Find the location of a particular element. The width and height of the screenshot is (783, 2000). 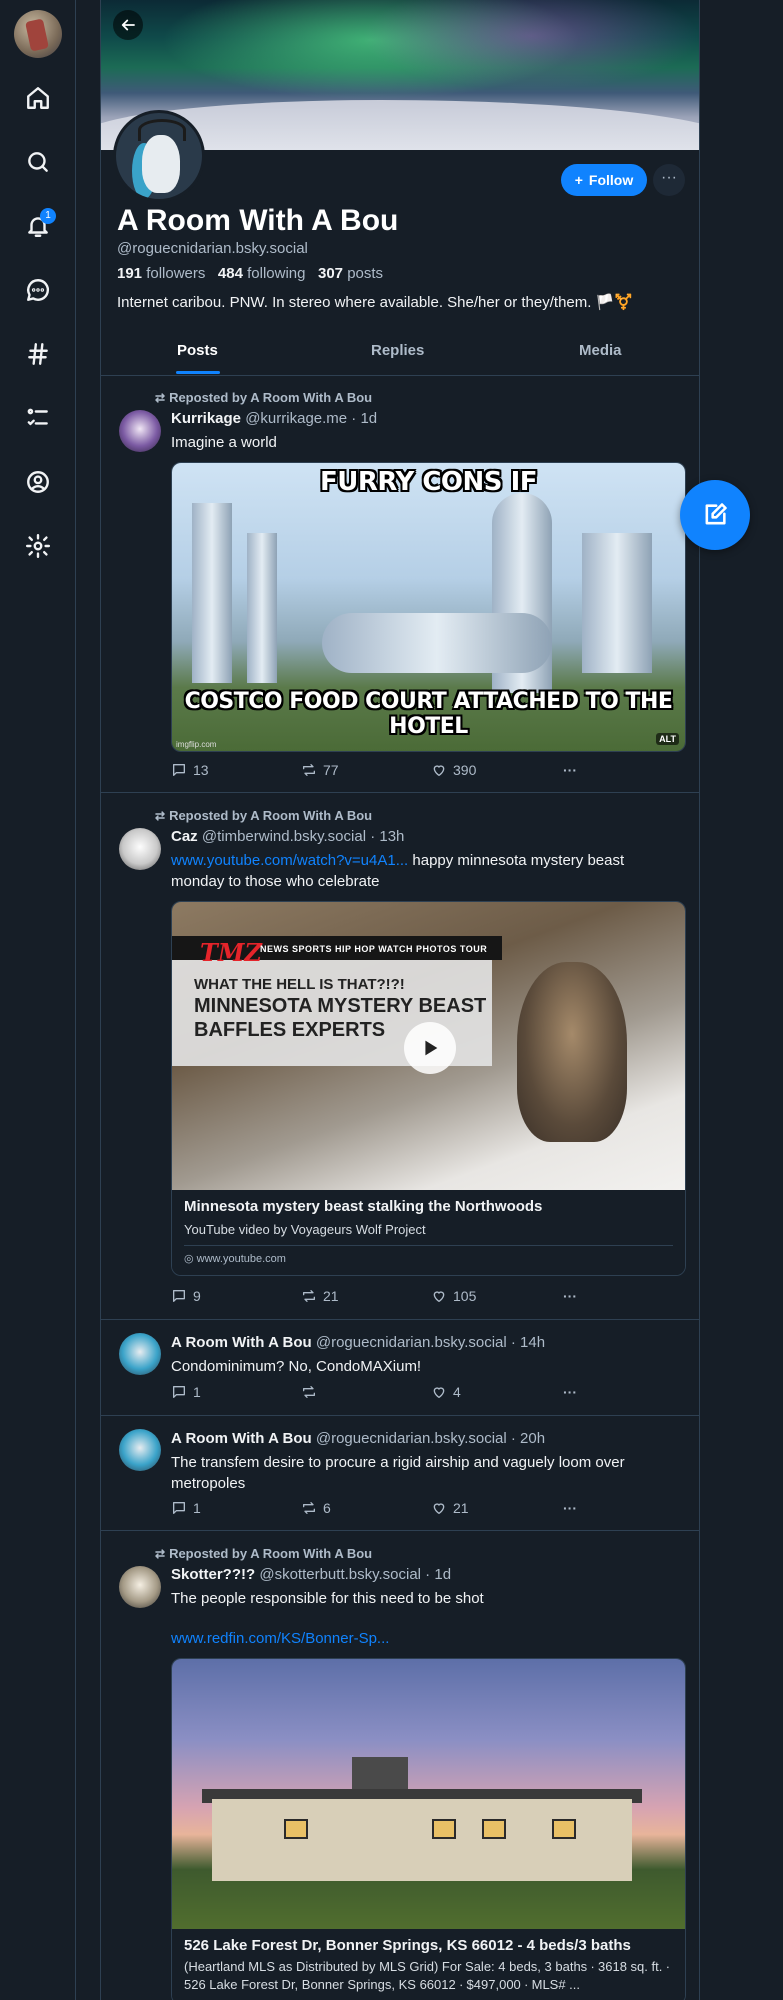

profile-handle: @roguecnidarian.bsky.social is located at coordinates (212, 248).